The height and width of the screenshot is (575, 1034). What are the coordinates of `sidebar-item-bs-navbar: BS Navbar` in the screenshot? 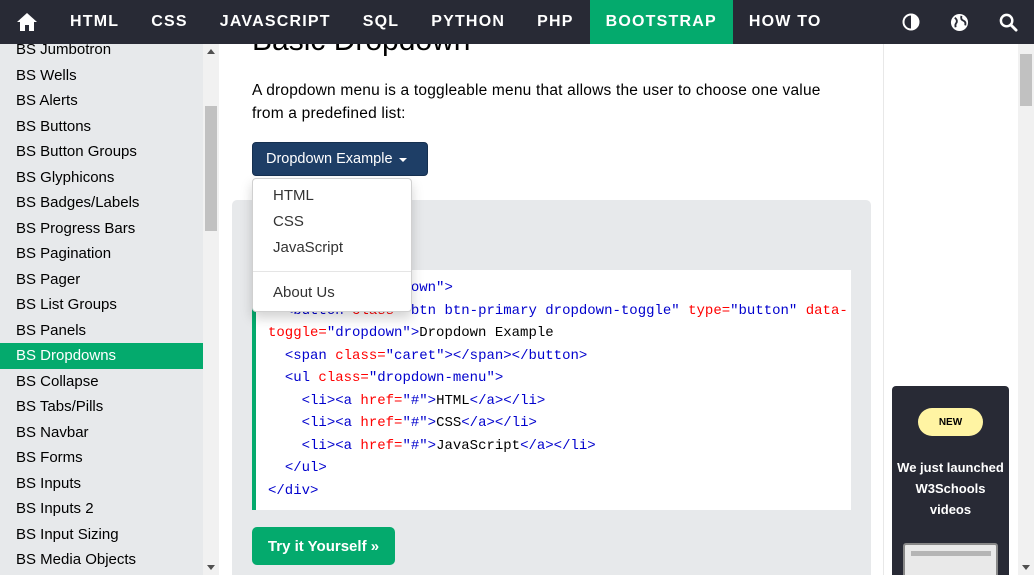 It's located at (101, 433).